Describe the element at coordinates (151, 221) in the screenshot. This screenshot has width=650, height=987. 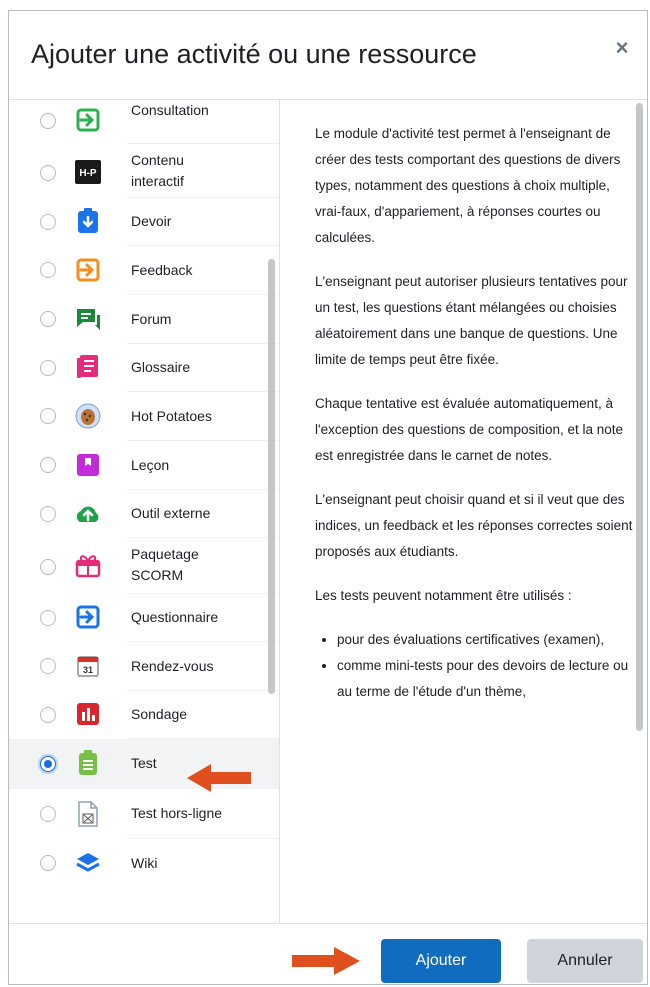
I see `activity-label: Devoir` at that location.